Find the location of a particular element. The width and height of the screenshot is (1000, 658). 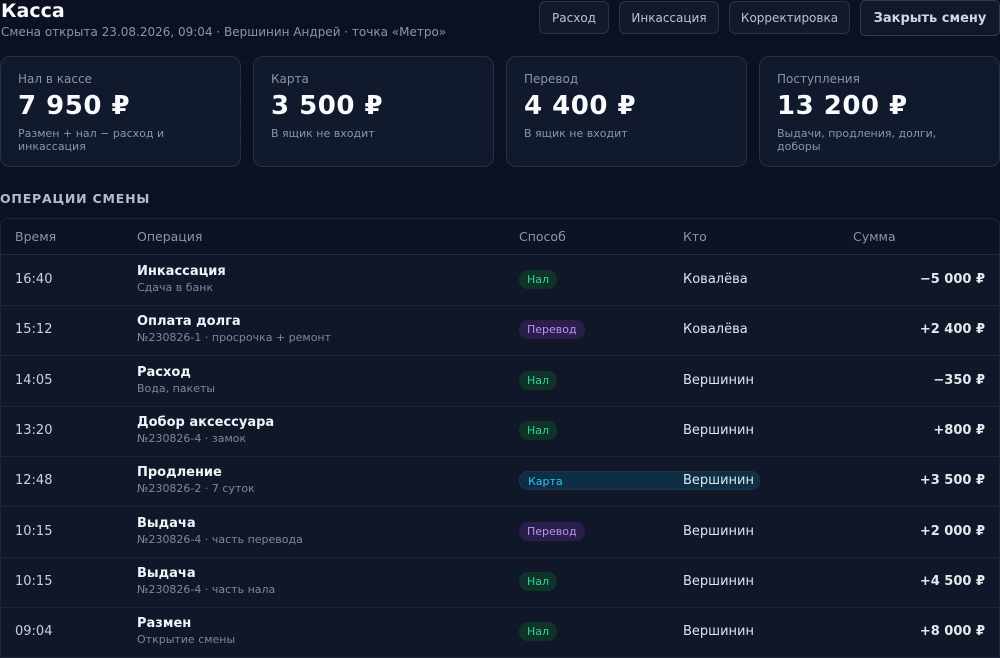

card-note: Выдачи, продления, долги, доборы is located at coordinates (857, 140).